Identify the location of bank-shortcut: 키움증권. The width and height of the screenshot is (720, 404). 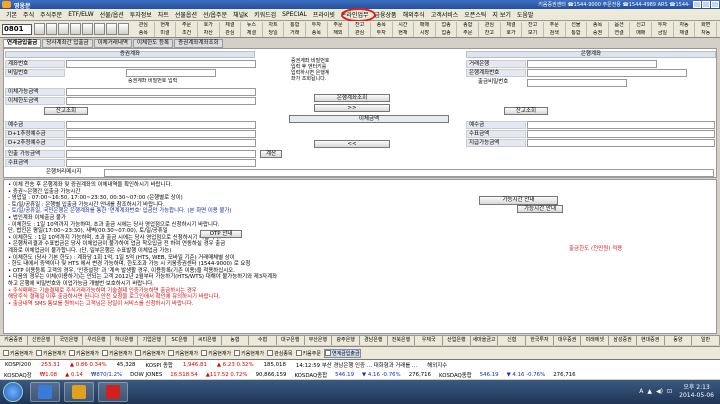
(14, 340).